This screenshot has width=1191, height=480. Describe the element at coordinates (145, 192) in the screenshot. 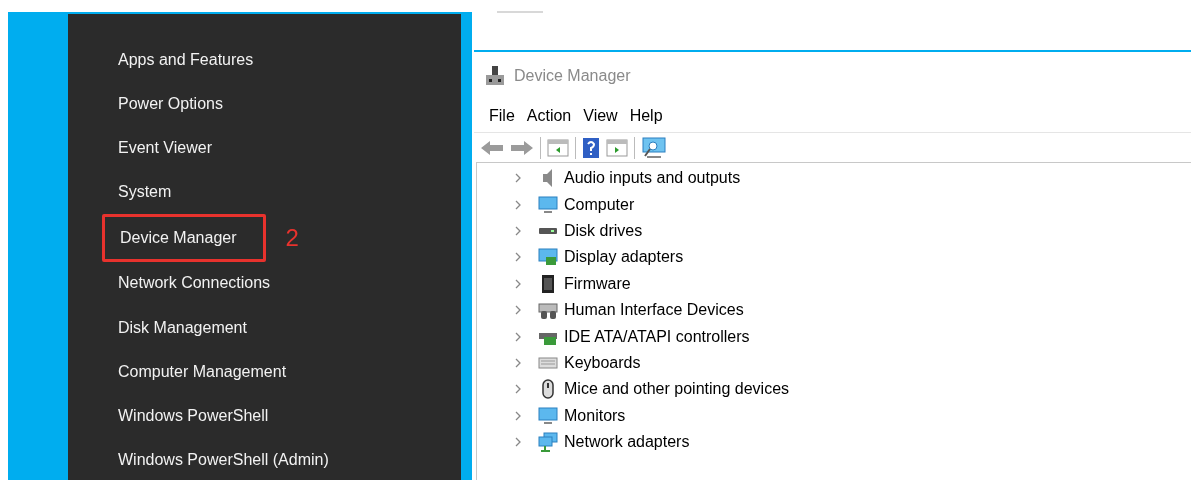

I see `menu-item: System` at that location.